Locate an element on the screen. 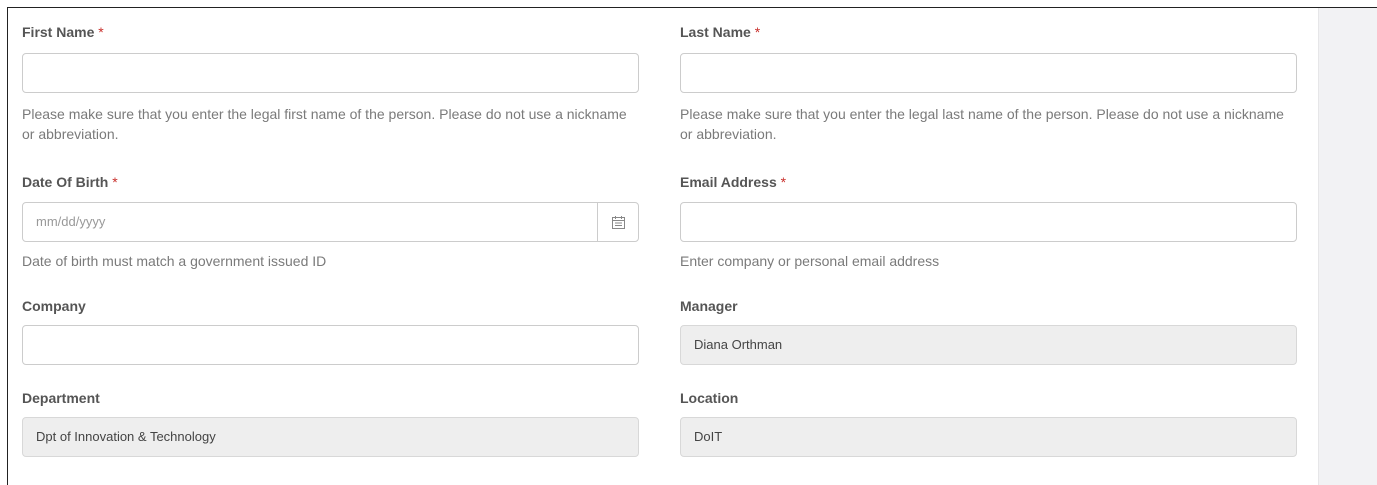  manager-label: Manager is located at coordinates (709, 306).